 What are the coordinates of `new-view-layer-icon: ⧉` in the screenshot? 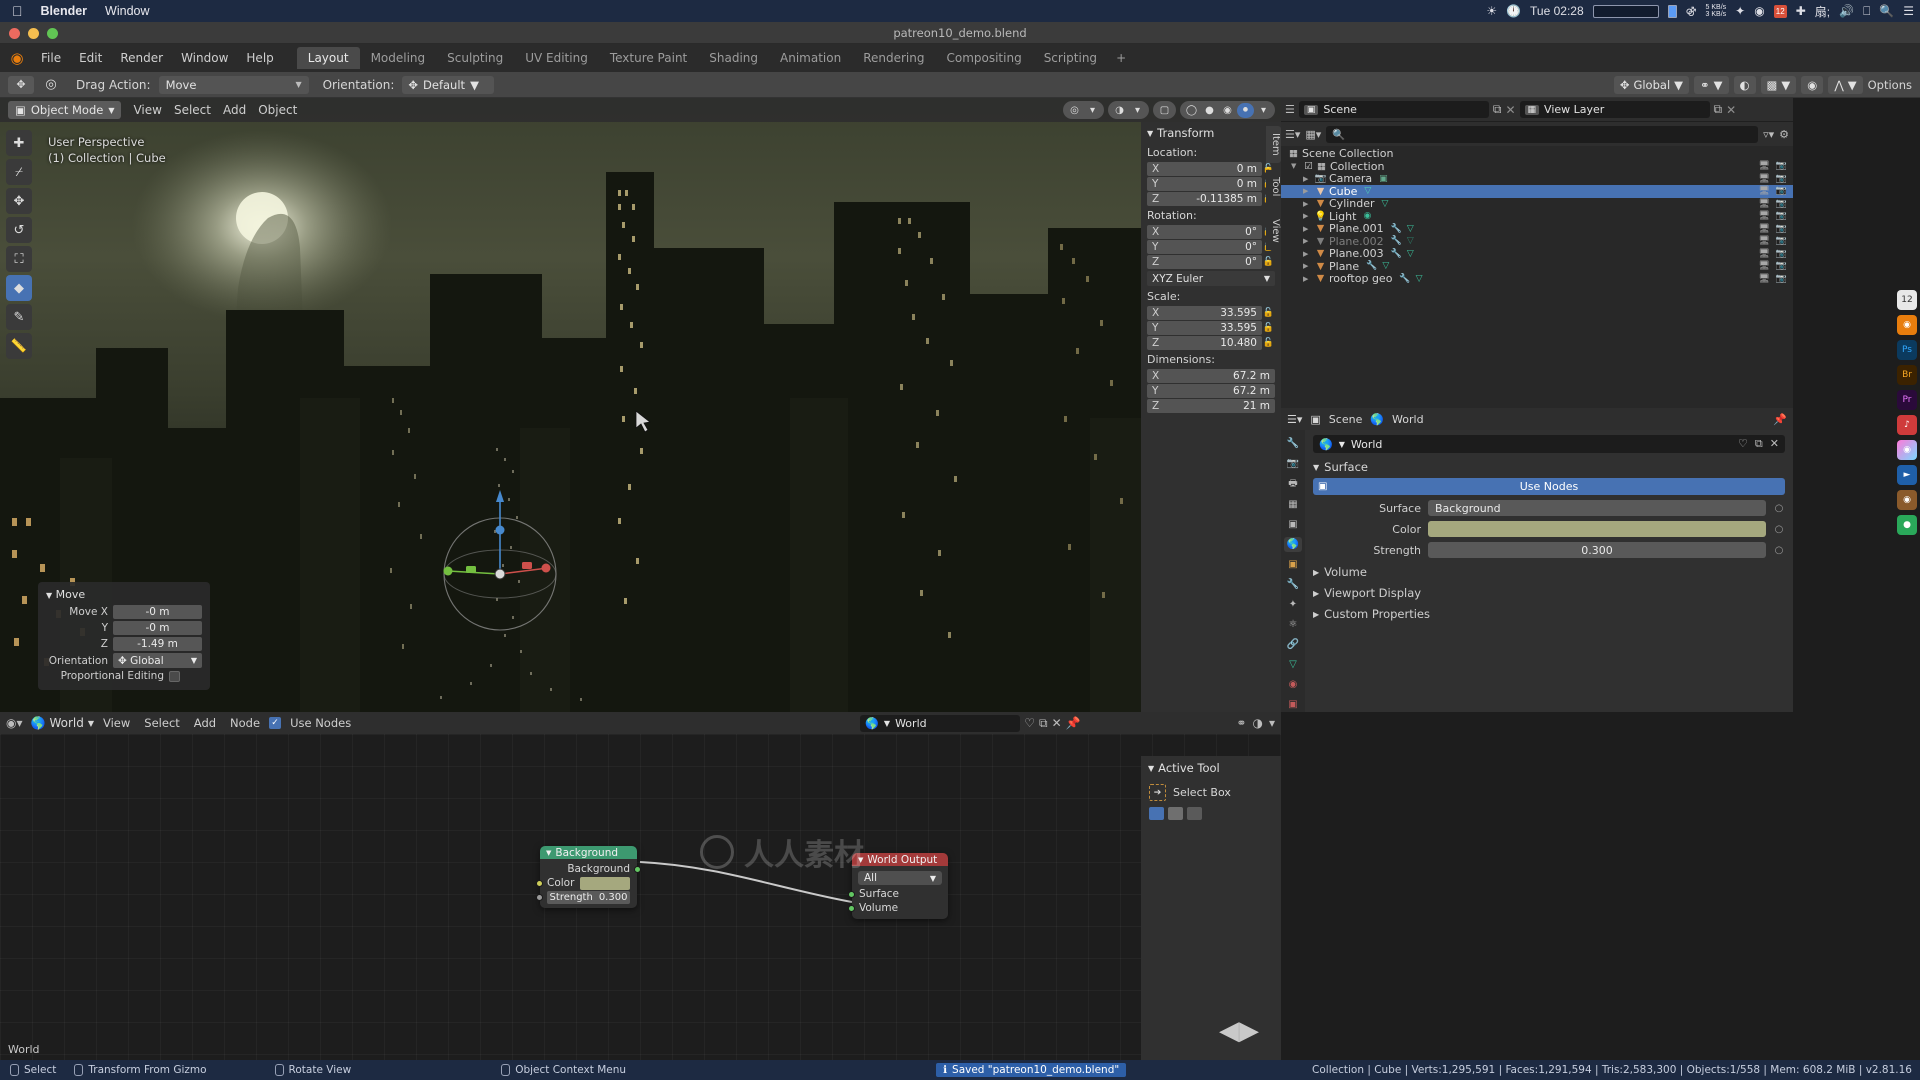 It's located at (1718, 109).